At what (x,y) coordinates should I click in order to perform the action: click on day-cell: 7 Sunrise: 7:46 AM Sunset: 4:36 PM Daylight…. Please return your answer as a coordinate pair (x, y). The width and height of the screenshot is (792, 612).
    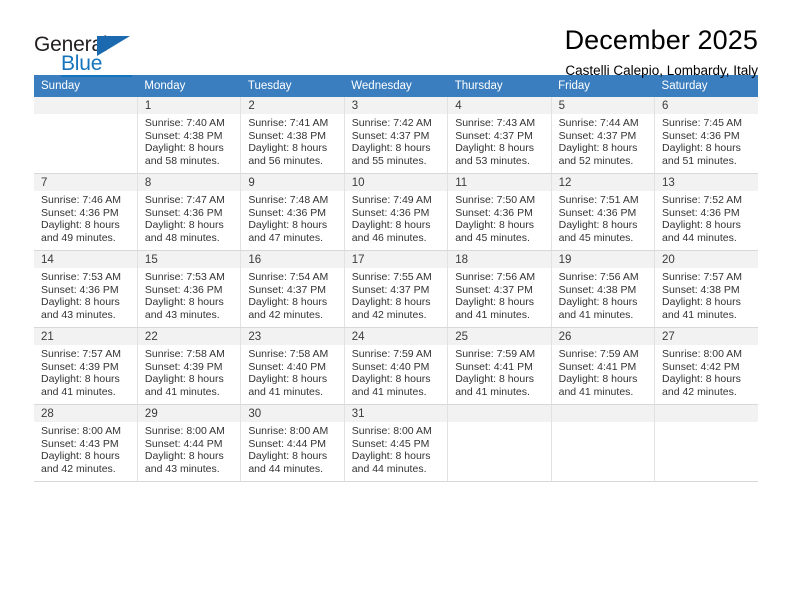
    Looking at the image, I should click on (86, 212).